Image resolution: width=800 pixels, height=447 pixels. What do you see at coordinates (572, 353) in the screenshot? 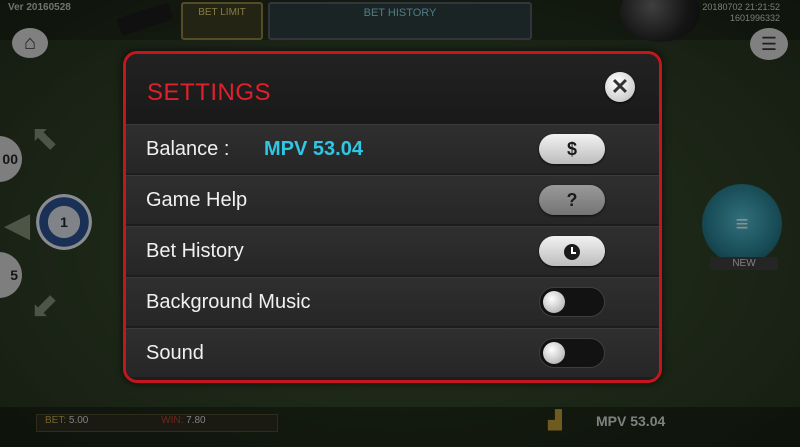
I see `sound-toggle` at bounding box center [572, 353].